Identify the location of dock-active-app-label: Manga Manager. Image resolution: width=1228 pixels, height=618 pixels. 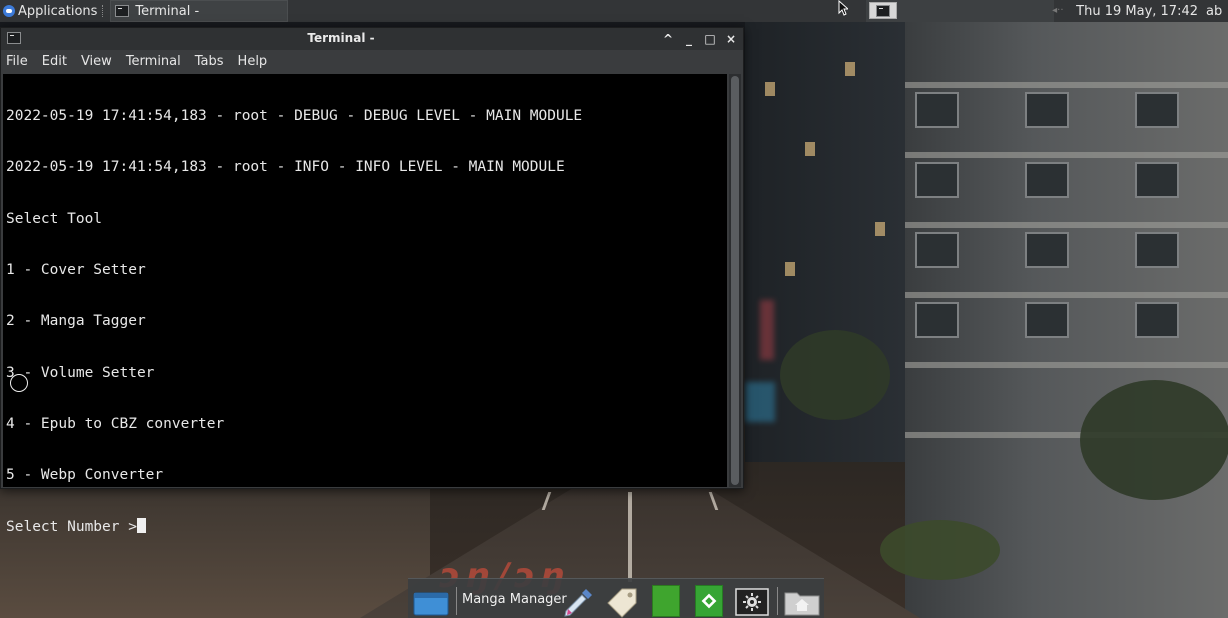
(514, 599).